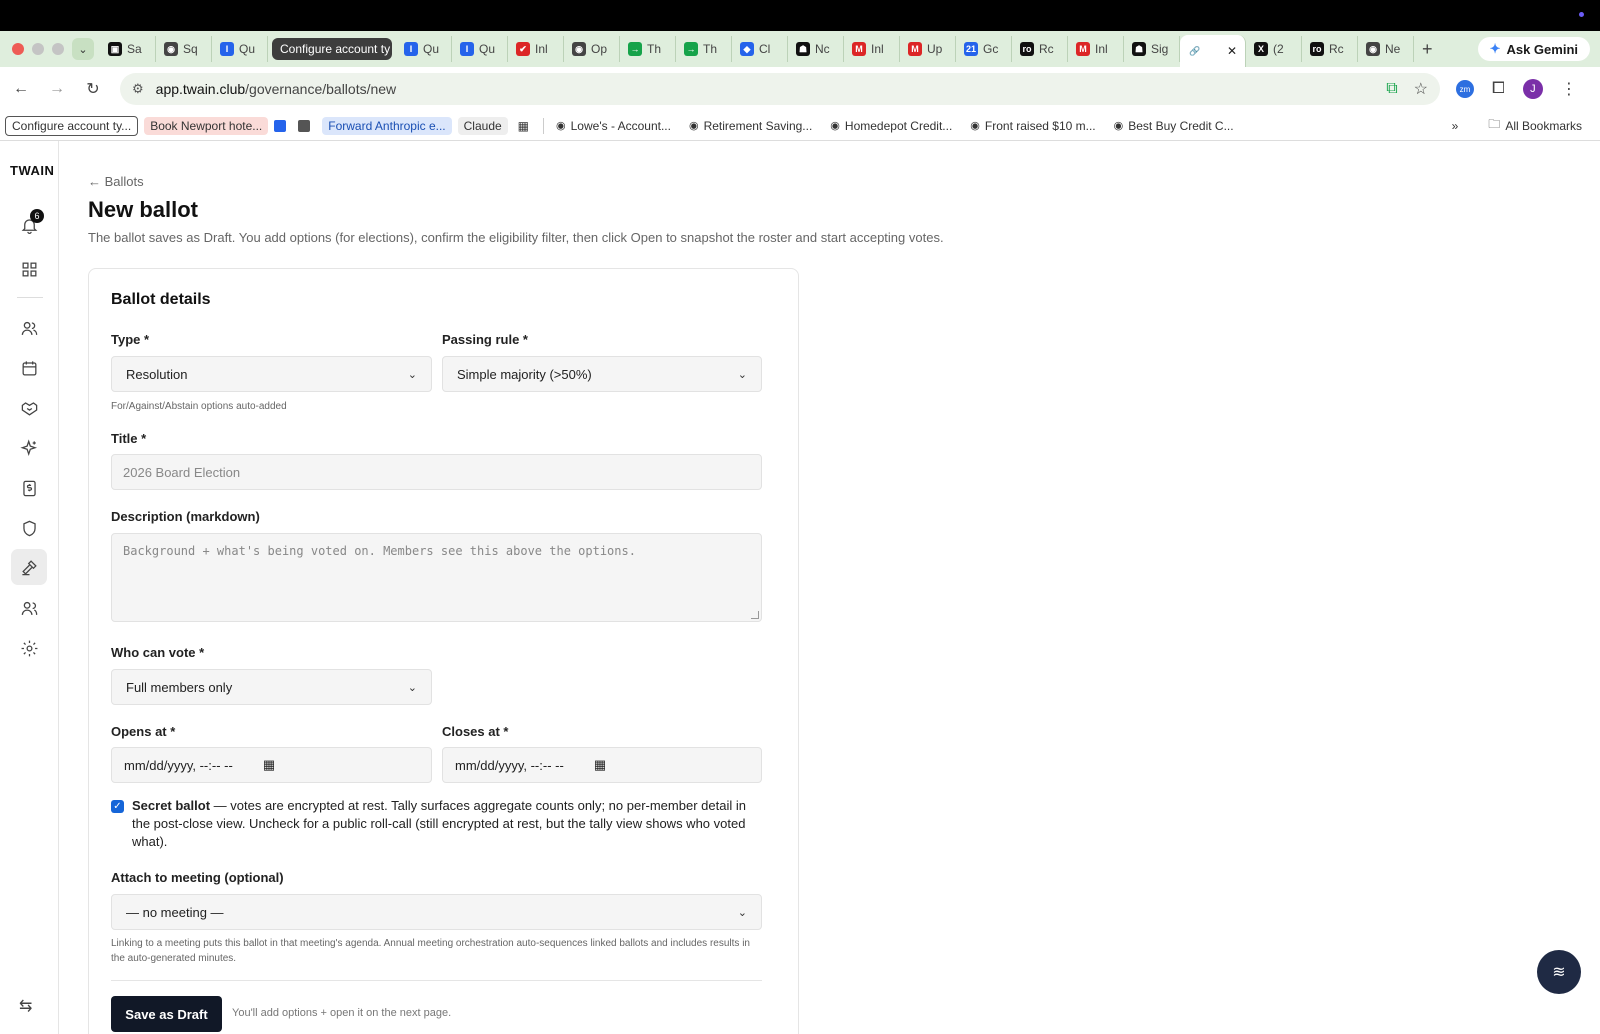 Image resolution: width=1600 pixels, height=1034 pixels. What do you see at coordinates (984, 49) in the screenshot?
I see `browser-tab: 21 Gc` at bounding box center [984, 49].